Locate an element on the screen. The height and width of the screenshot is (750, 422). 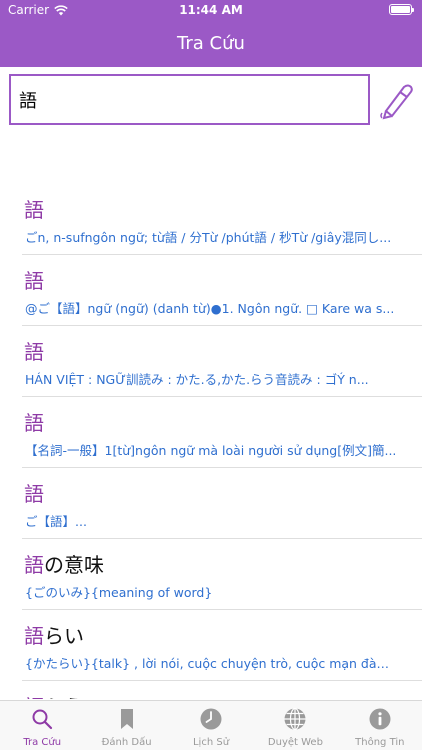
result-description: {ごのいみ}{meaning of word} is located at coordinates (119, 592).